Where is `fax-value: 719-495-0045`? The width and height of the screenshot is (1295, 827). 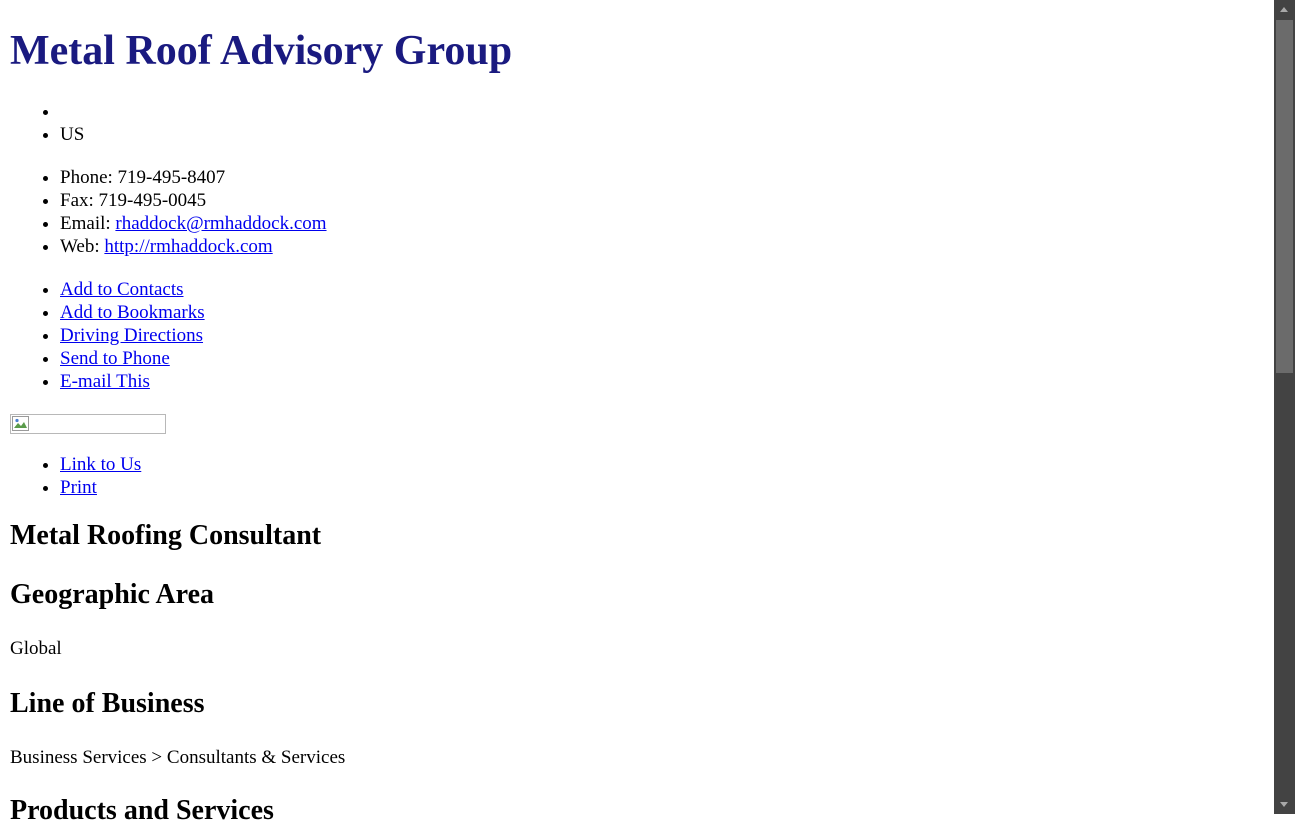
fax-value: 719-495-0045 is located at coordinates (152, 200).